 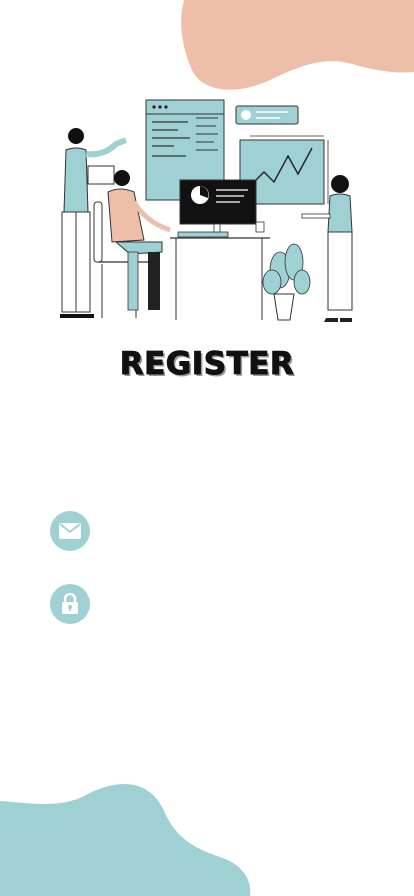 What do you see at coordinates (236, 531) in the screenshot?
I see `email-field` at bounding box center [236, 531].